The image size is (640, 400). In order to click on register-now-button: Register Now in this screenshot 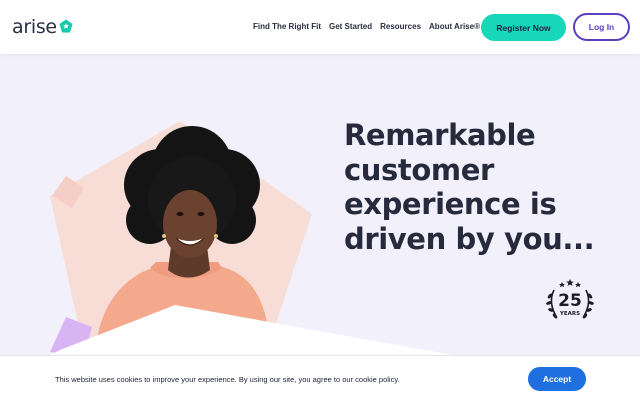, I will do `click(523, 27)`.